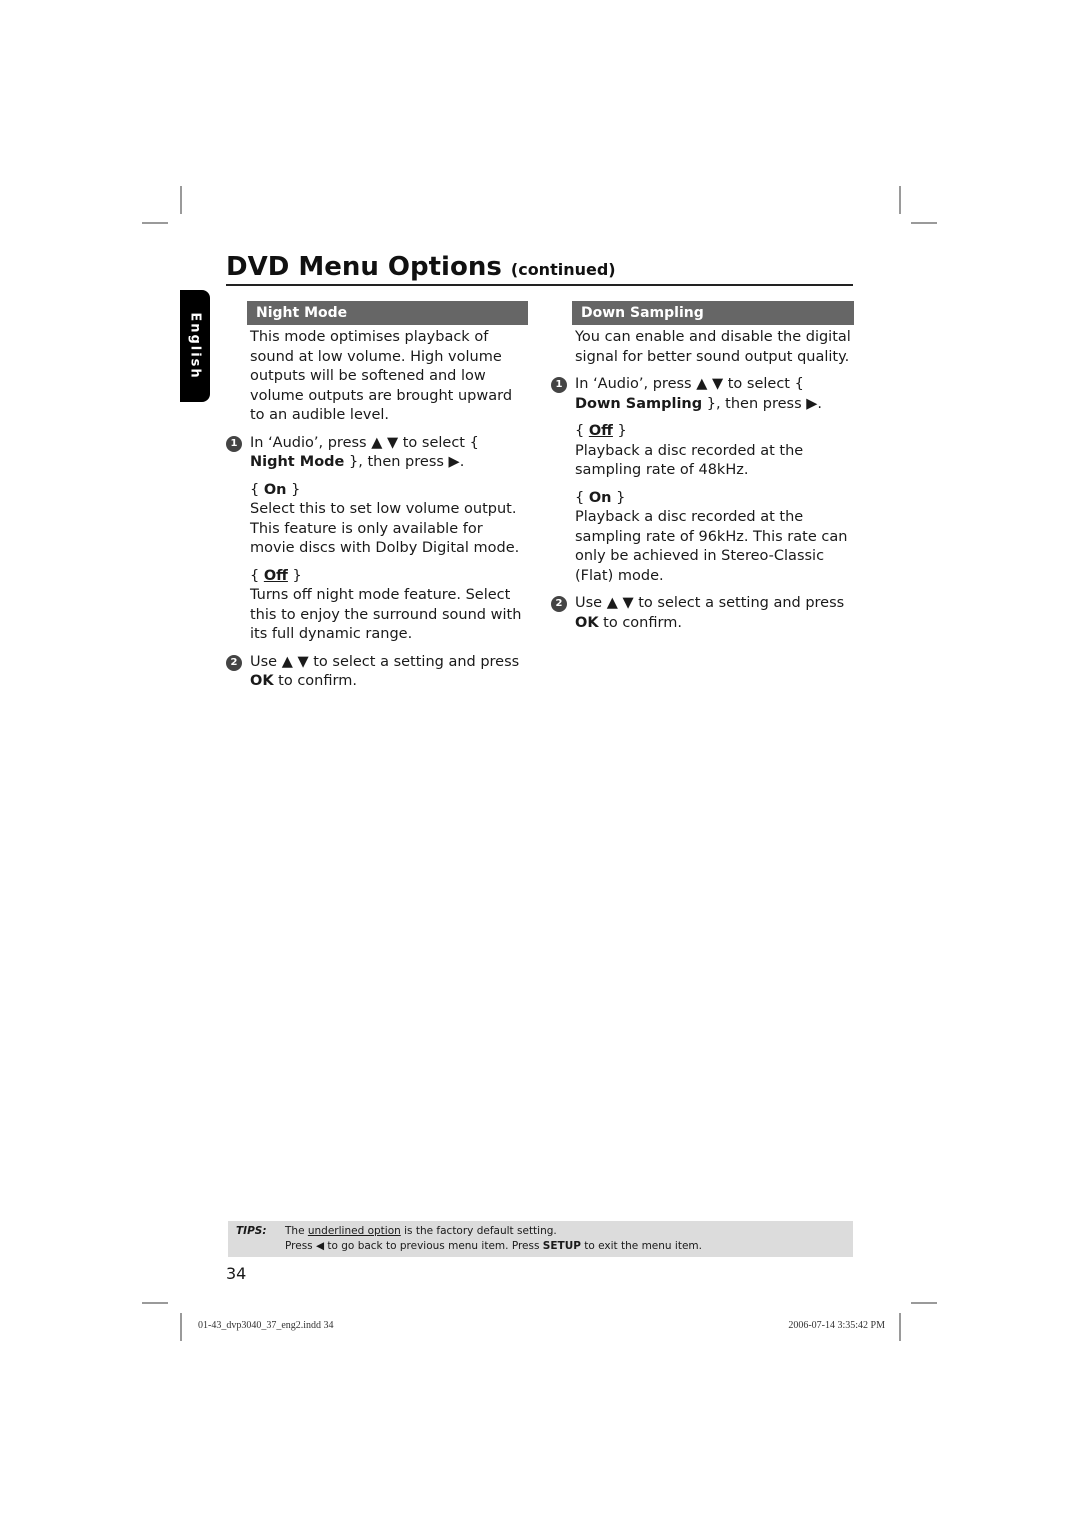  What do you see at coordinates (639, 403) in the screenshot?
I see `step-keyword: Down Sampling` at bounding box center [639, 403].